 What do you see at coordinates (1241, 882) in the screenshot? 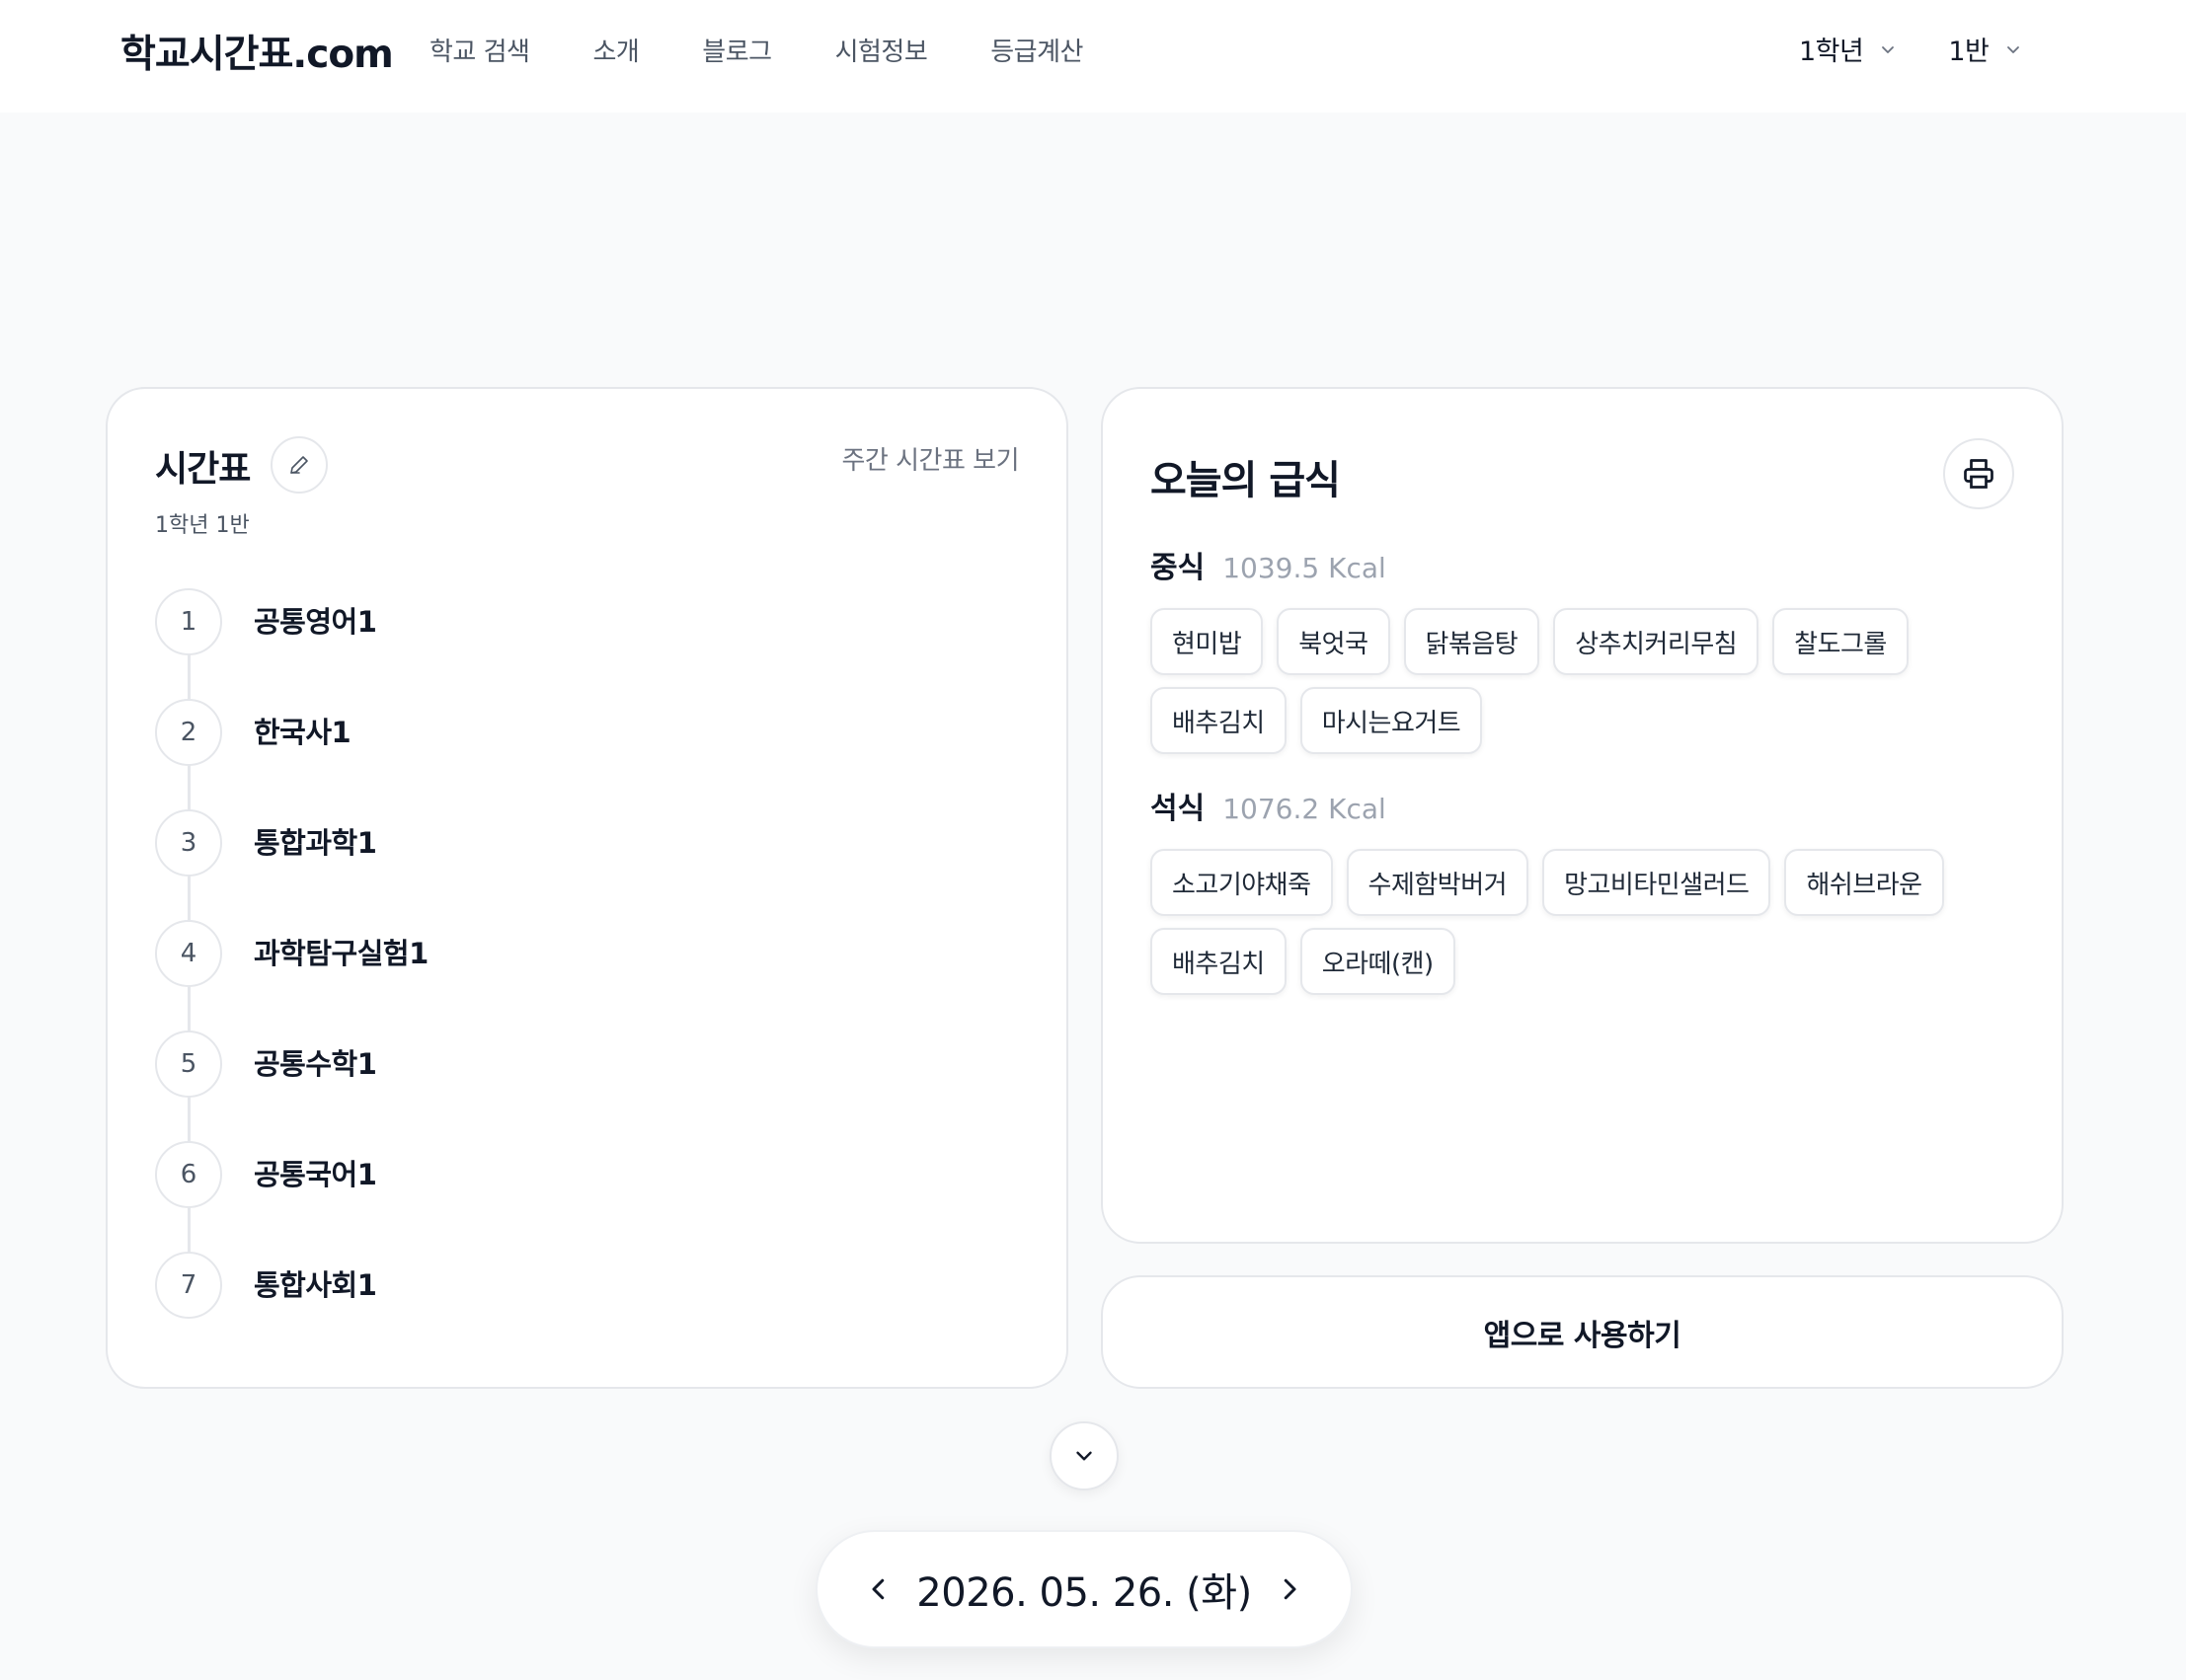
I see `dish-chip: 소고기야채죽` at bounding box center [1241, 882].